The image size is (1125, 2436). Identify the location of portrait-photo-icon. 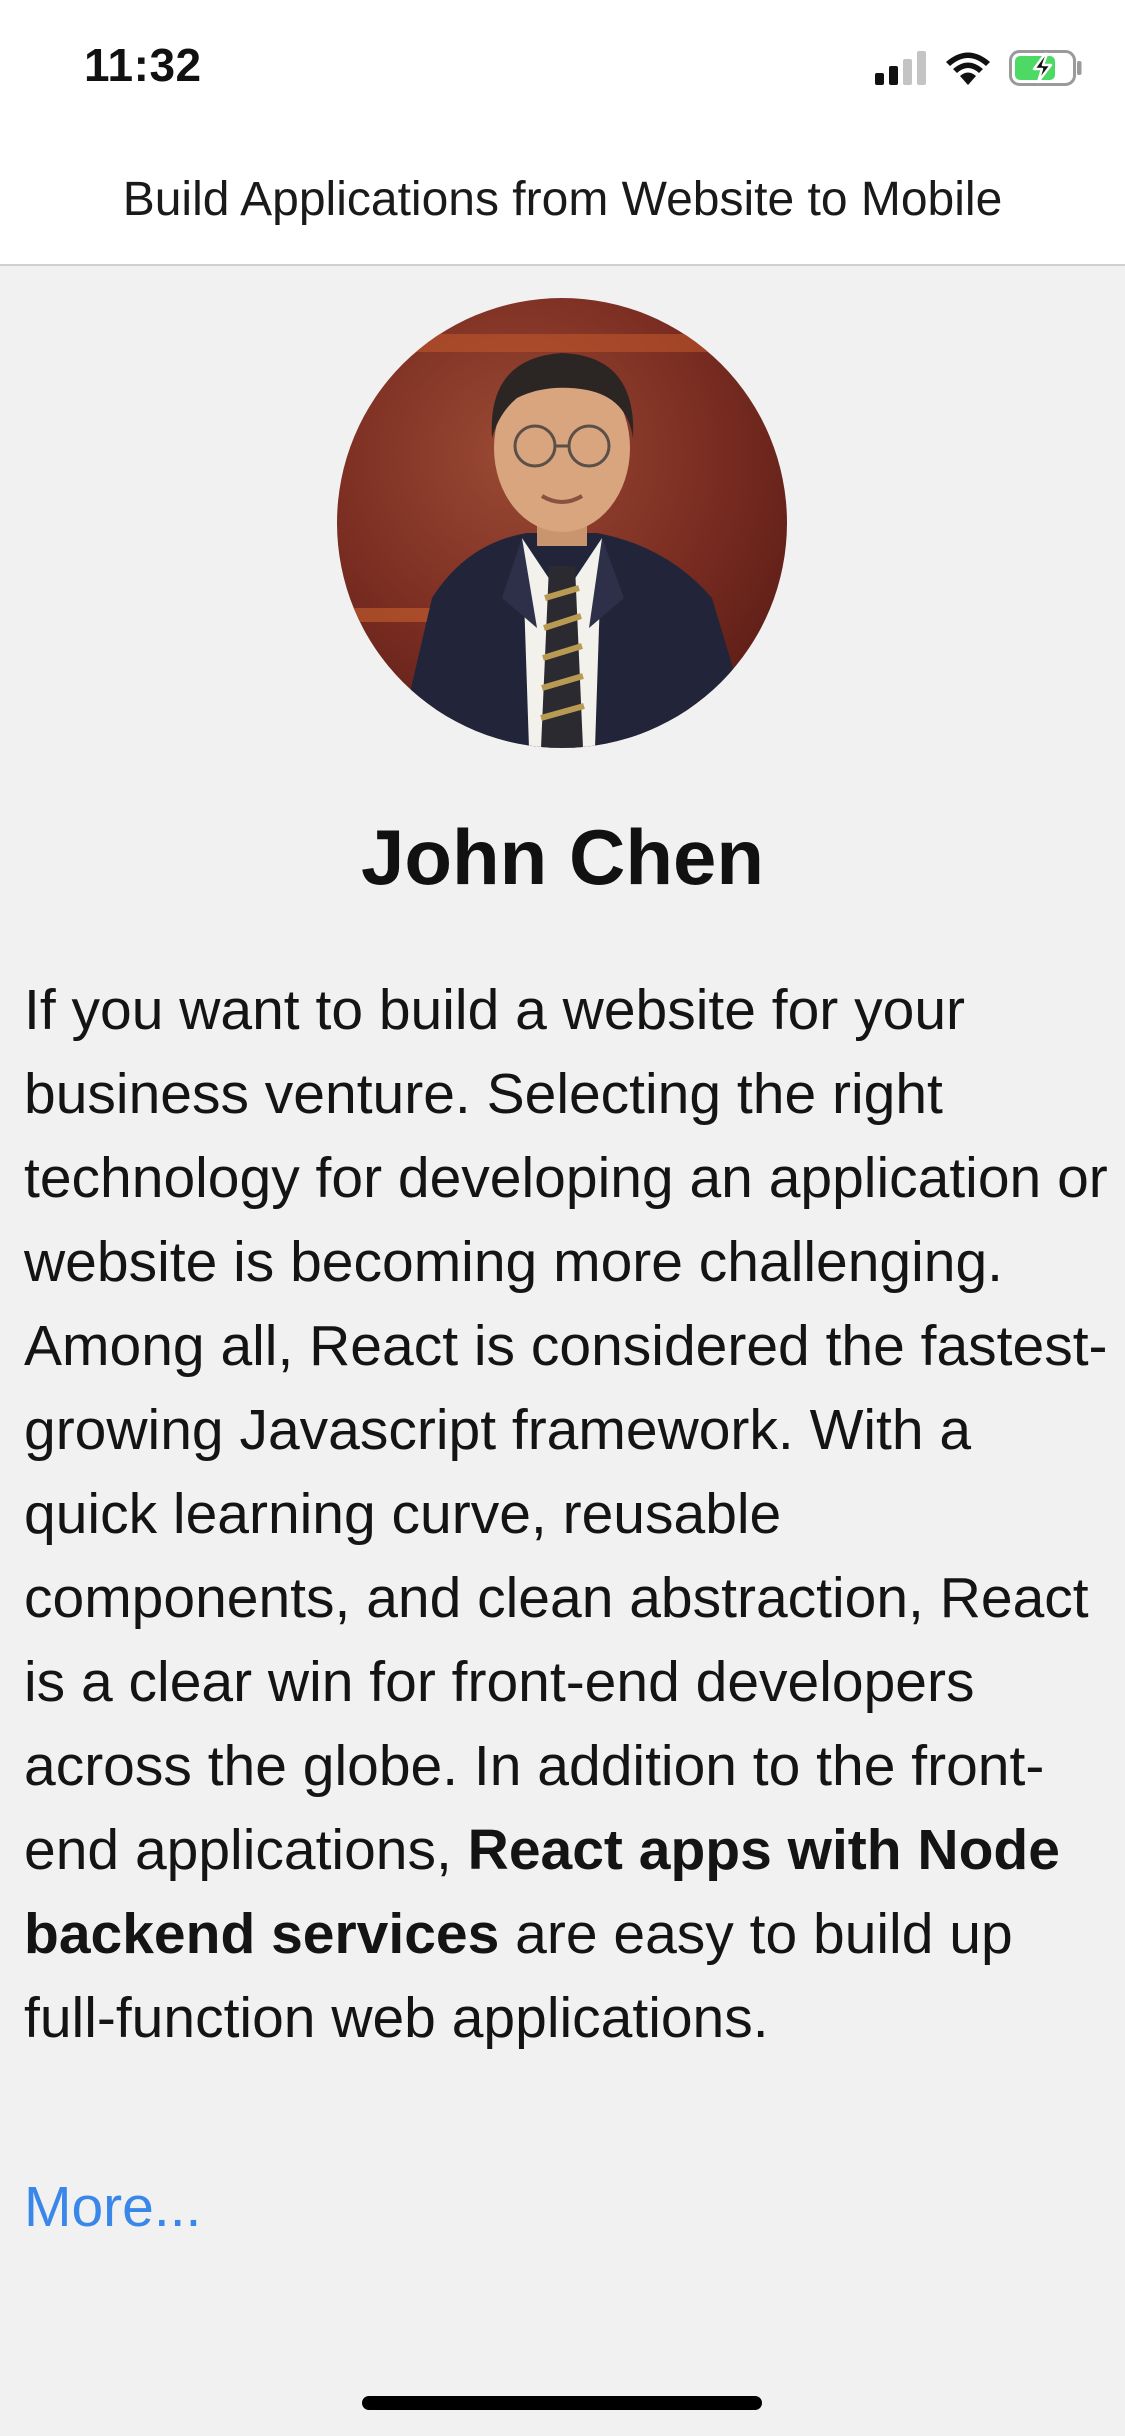
(562, 523).